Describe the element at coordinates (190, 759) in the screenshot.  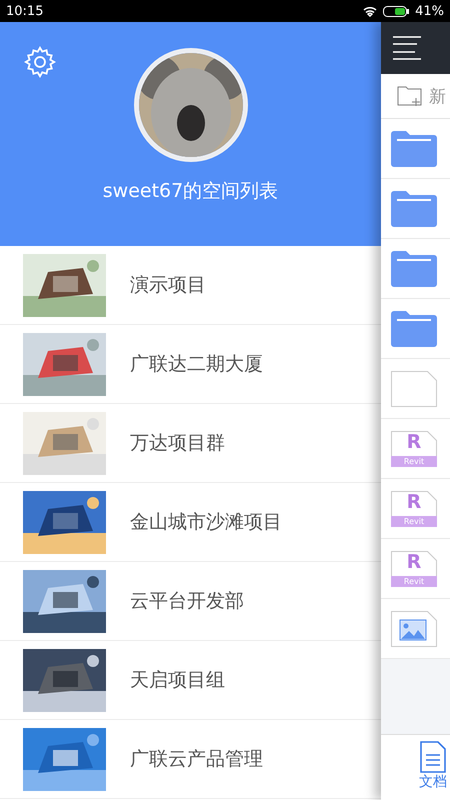
I see `space-item: 广联云产品管理` at that location.